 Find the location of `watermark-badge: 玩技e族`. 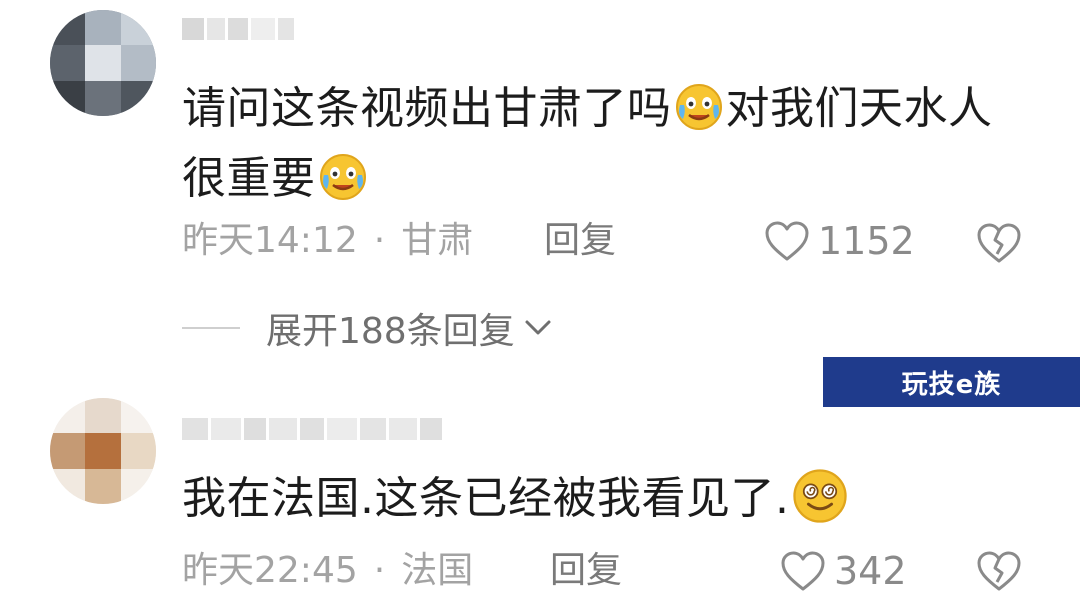

watermark-badge: 玩技e族 is located at coordinates (951, 382).